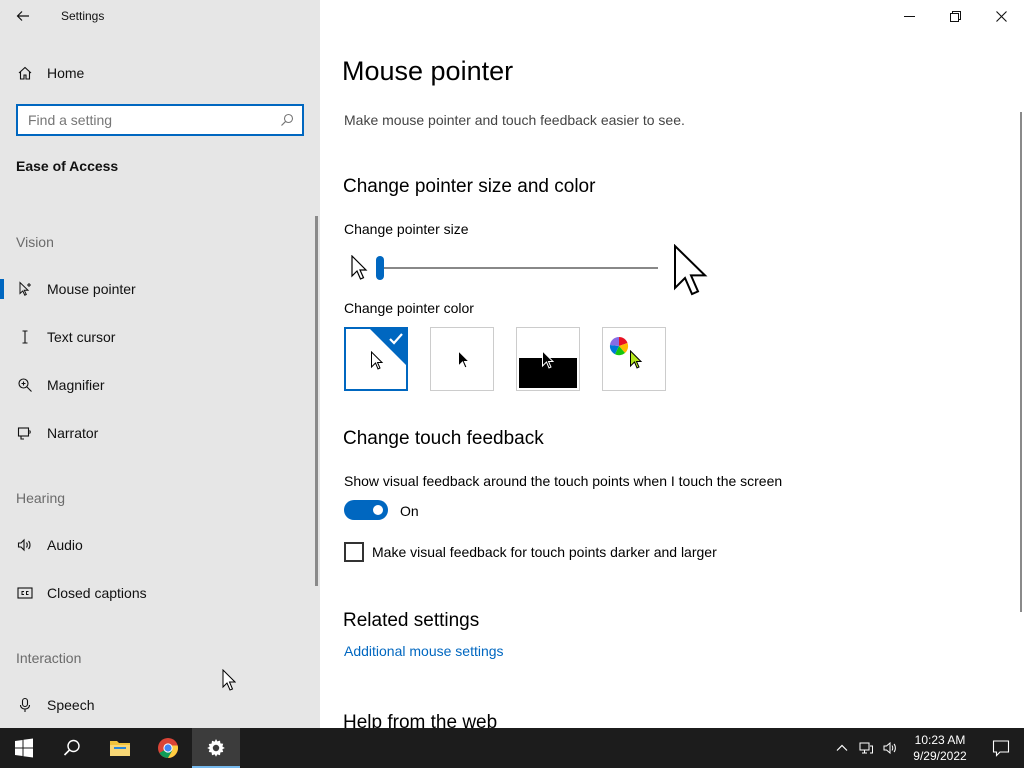  Describe the element at coordinates (25, 433) in the screenshot. I see `narrator-icon` at that location.